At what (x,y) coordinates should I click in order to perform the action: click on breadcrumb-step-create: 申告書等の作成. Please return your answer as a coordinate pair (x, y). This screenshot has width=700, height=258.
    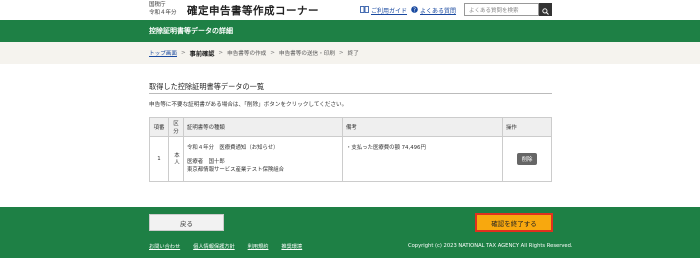
    Looking at the image, I should click on (247, 54).